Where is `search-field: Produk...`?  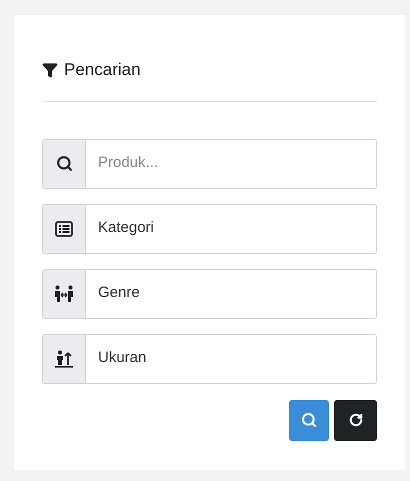
search-field: Produk... is located at coordinates (231, 163).